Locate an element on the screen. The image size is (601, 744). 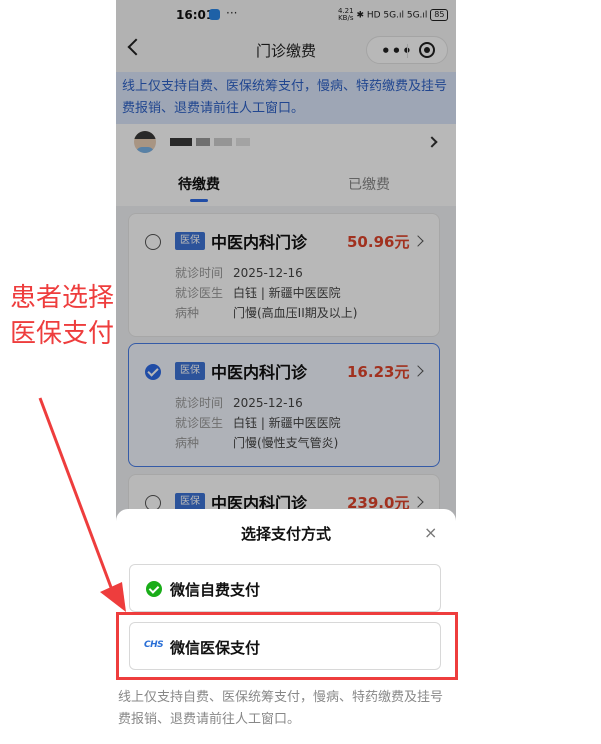
highlight-box is located at coordinates (287, 646).